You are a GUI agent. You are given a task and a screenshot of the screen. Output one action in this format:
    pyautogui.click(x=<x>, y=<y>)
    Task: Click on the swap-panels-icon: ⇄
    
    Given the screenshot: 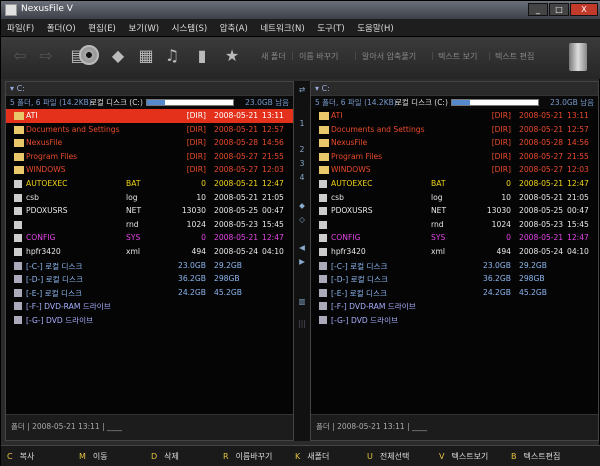 What is the action you would take?
    pyautogui.click(x=302, y=89)
    